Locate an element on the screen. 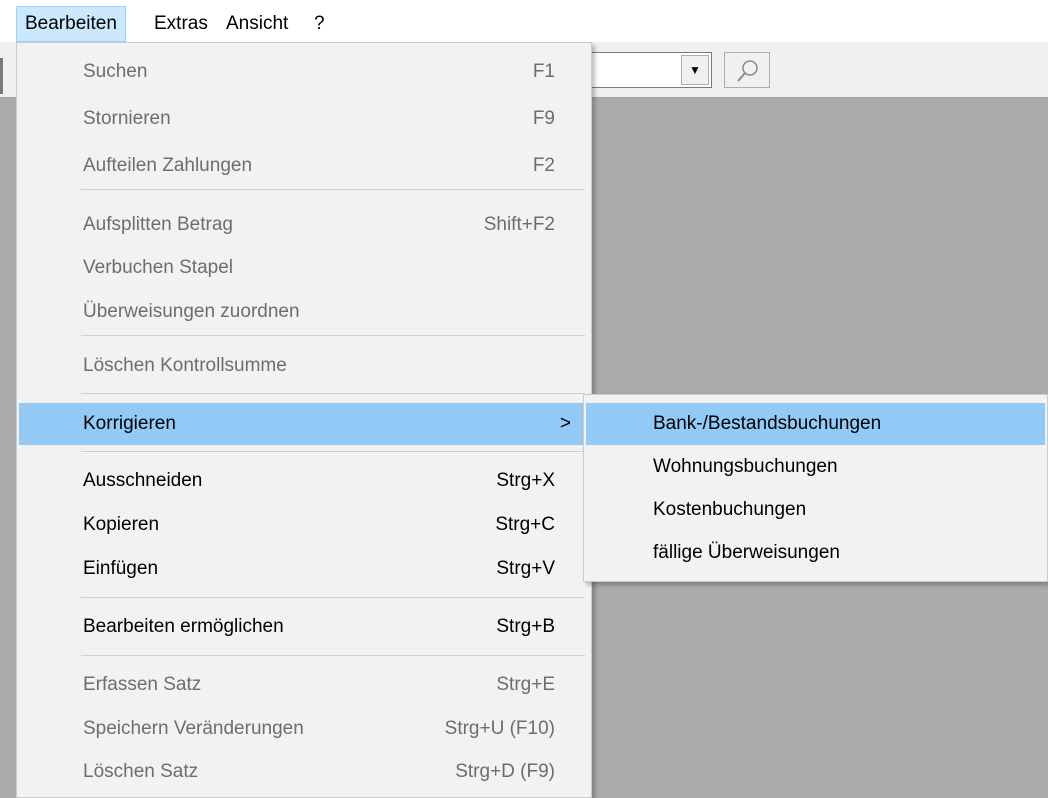 The height and width of the screenshot is (798, 1048). menu-ansicht: Ansicht is located at coordinates (257, 24).